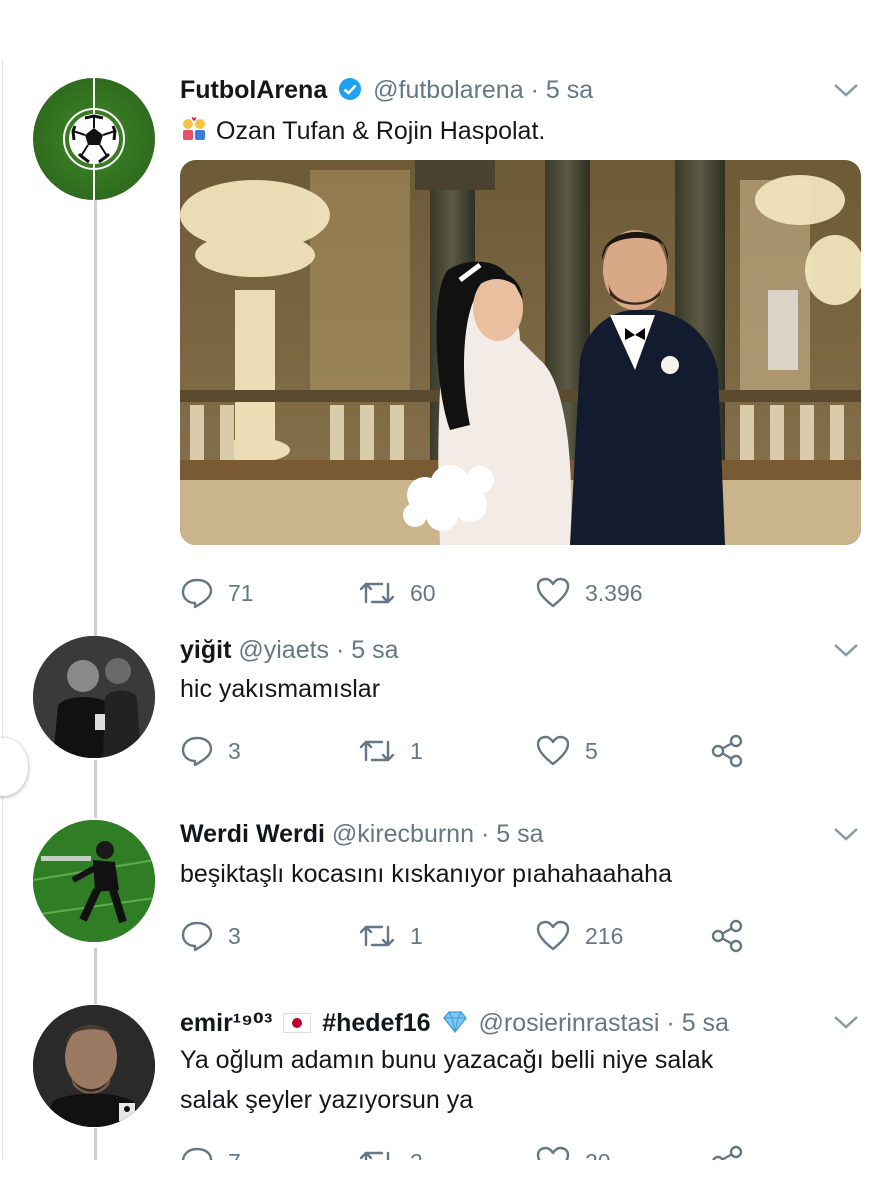 The width and height of the screenshot is (886, 1200). I want to click on user-handle: @futbolarena, so click(448, 90).